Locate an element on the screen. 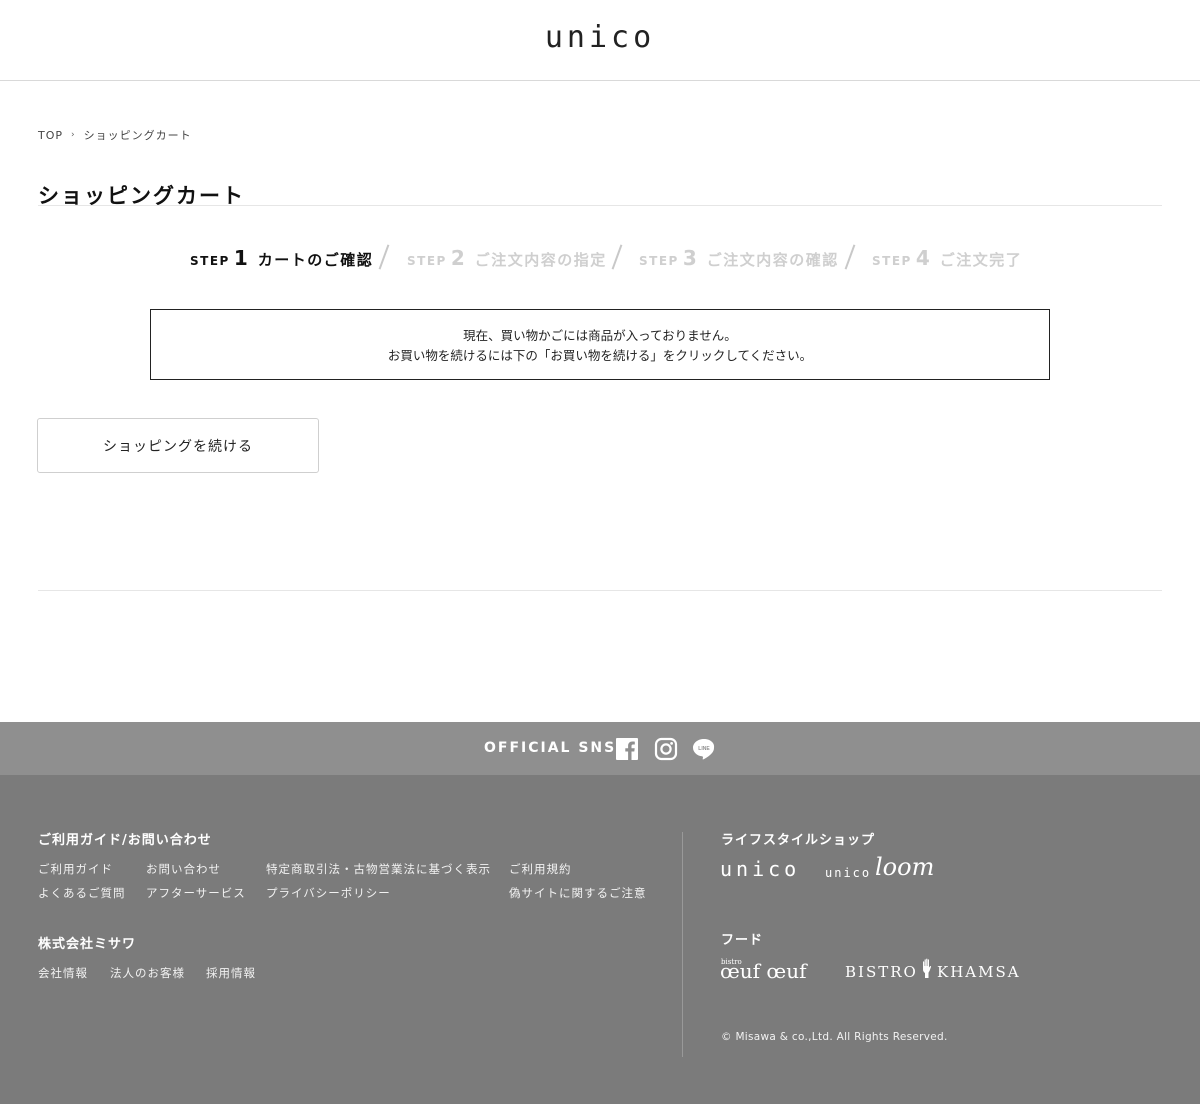 The image size is (1200, 1104). line-icon: LINE is located at coordinates (704, 749).